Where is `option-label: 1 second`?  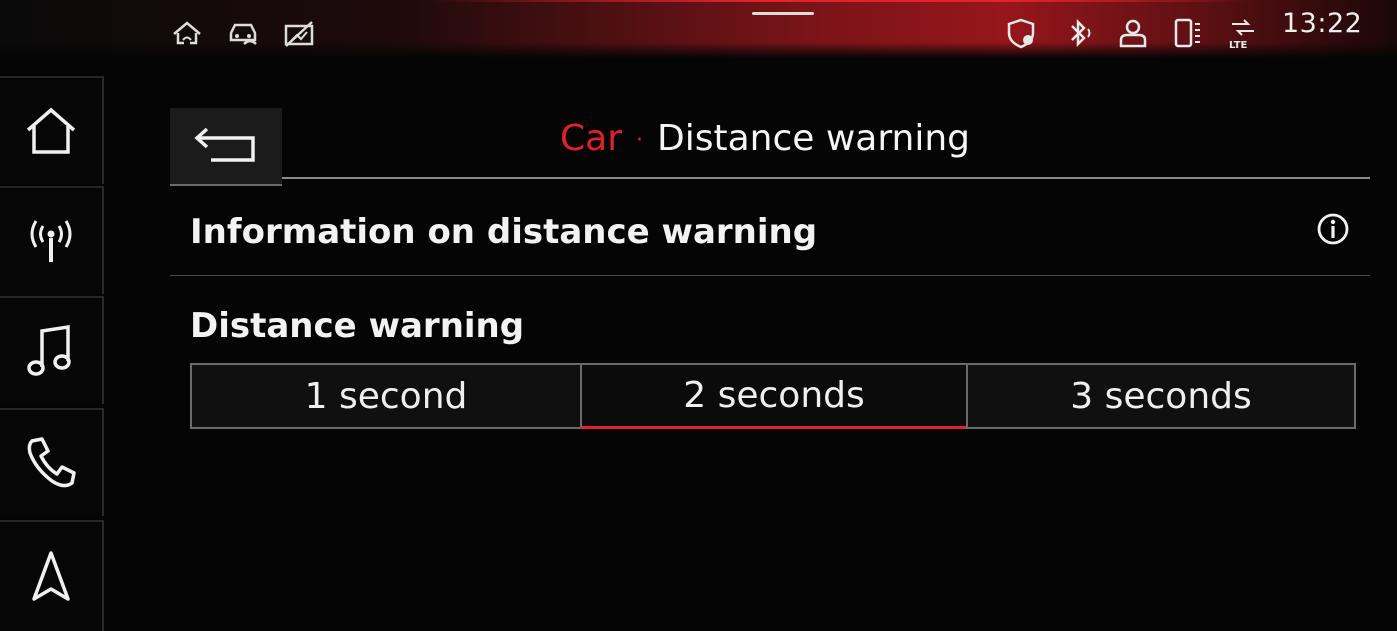
option-label: 1 second is located at coordinates (386, 396).